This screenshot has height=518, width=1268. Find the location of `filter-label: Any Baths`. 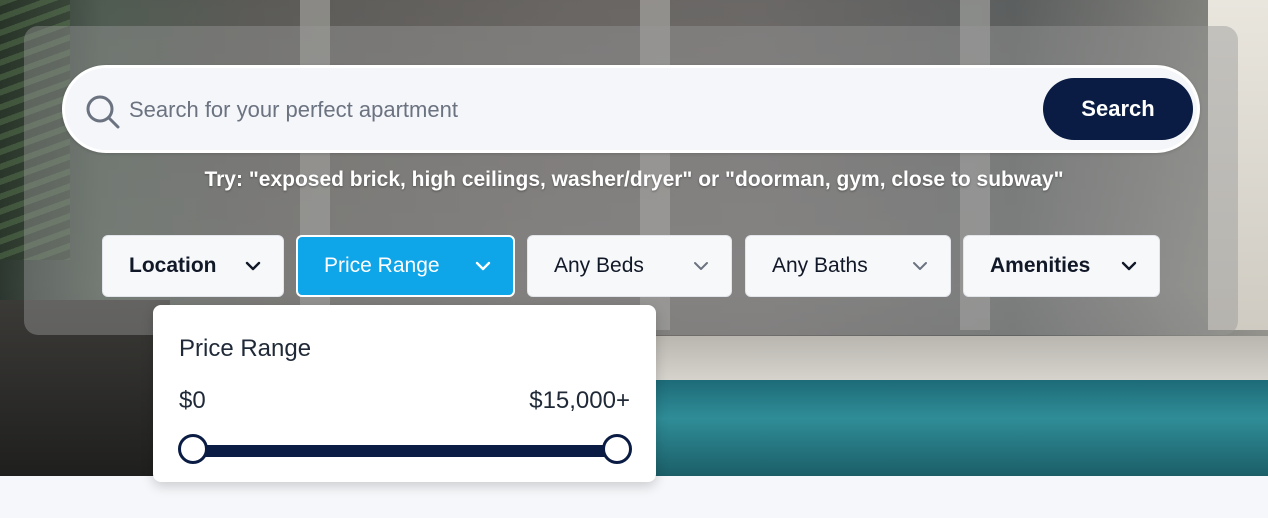

filter-label: Any Baths is located at coordinates (820, 265).